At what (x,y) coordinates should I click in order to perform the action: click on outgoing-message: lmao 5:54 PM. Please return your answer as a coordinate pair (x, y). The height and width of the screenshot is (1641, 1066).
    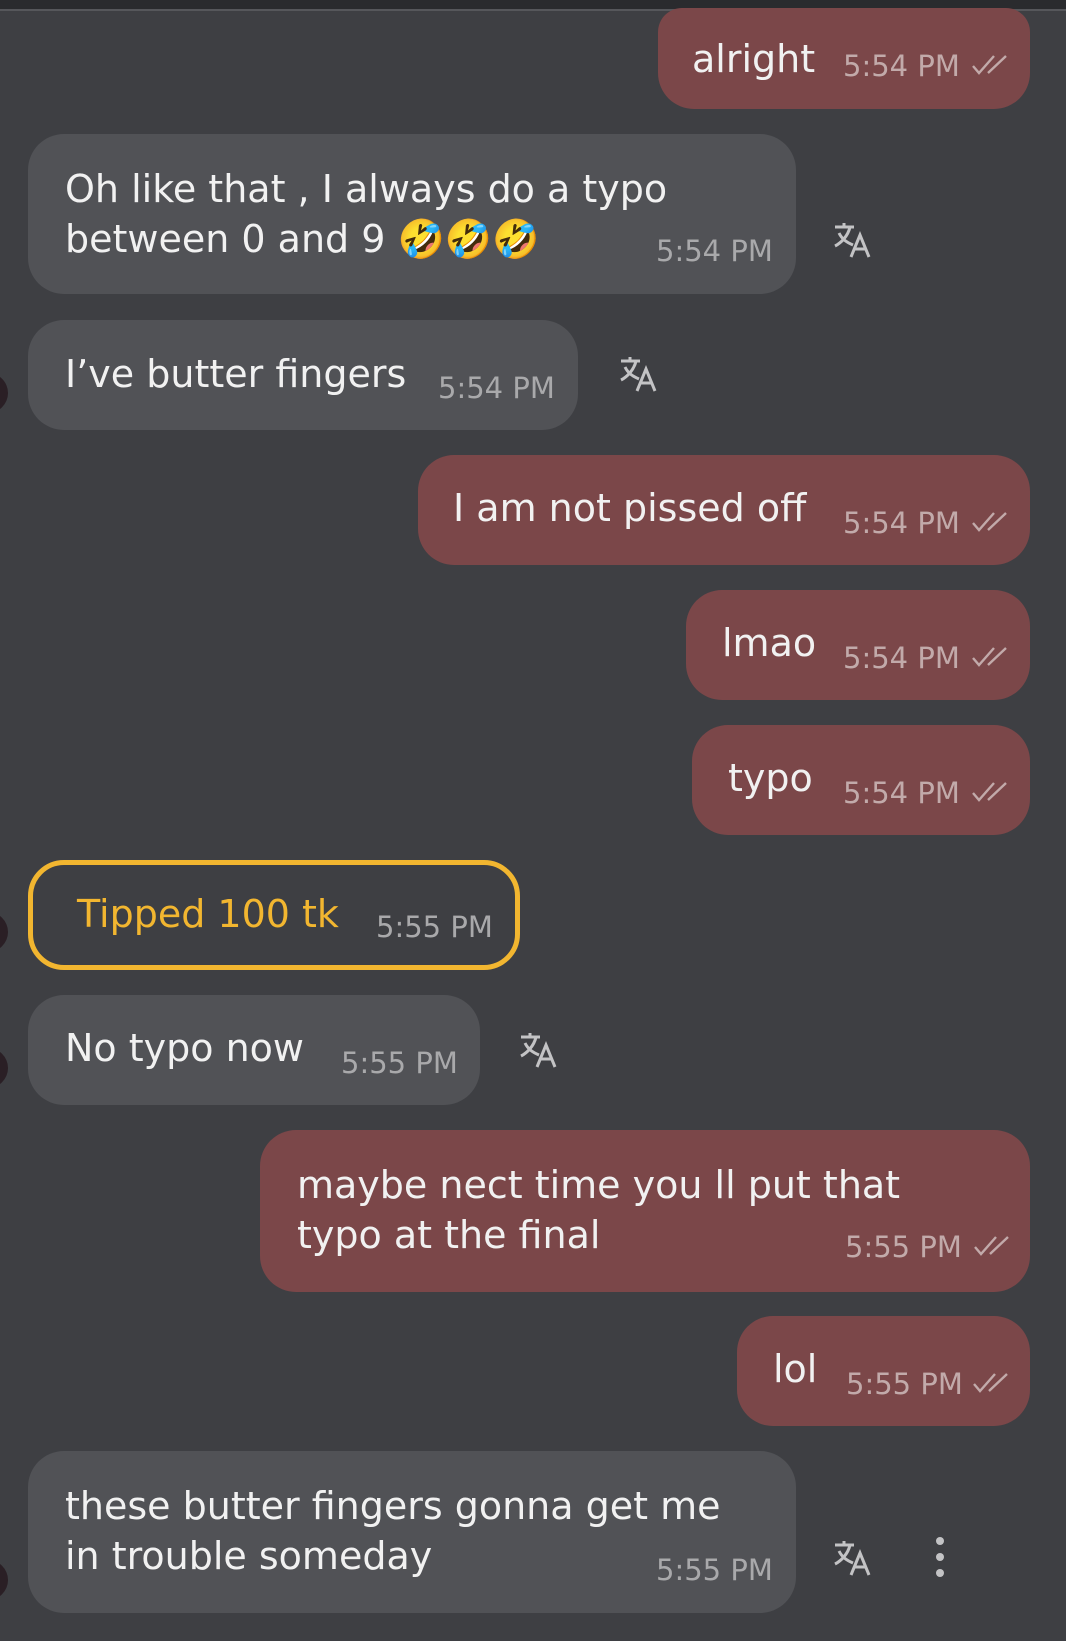
    Looking at the image, I should click on (858, 645).